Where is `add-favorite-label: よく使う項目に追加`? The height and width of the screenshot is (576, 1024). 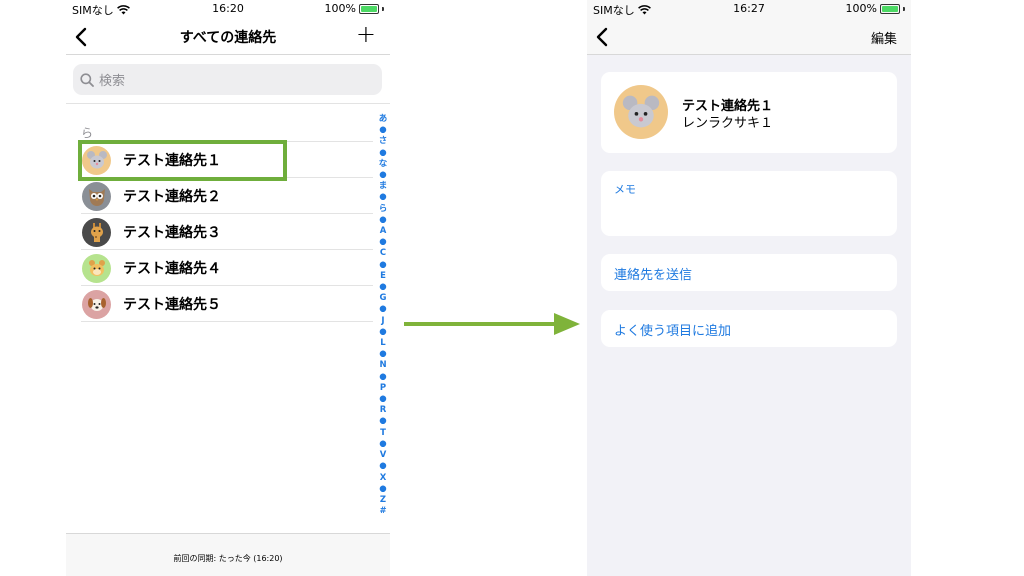 add-favorite-label: よく使う項目に追加 is located at coordinates (673, 331).